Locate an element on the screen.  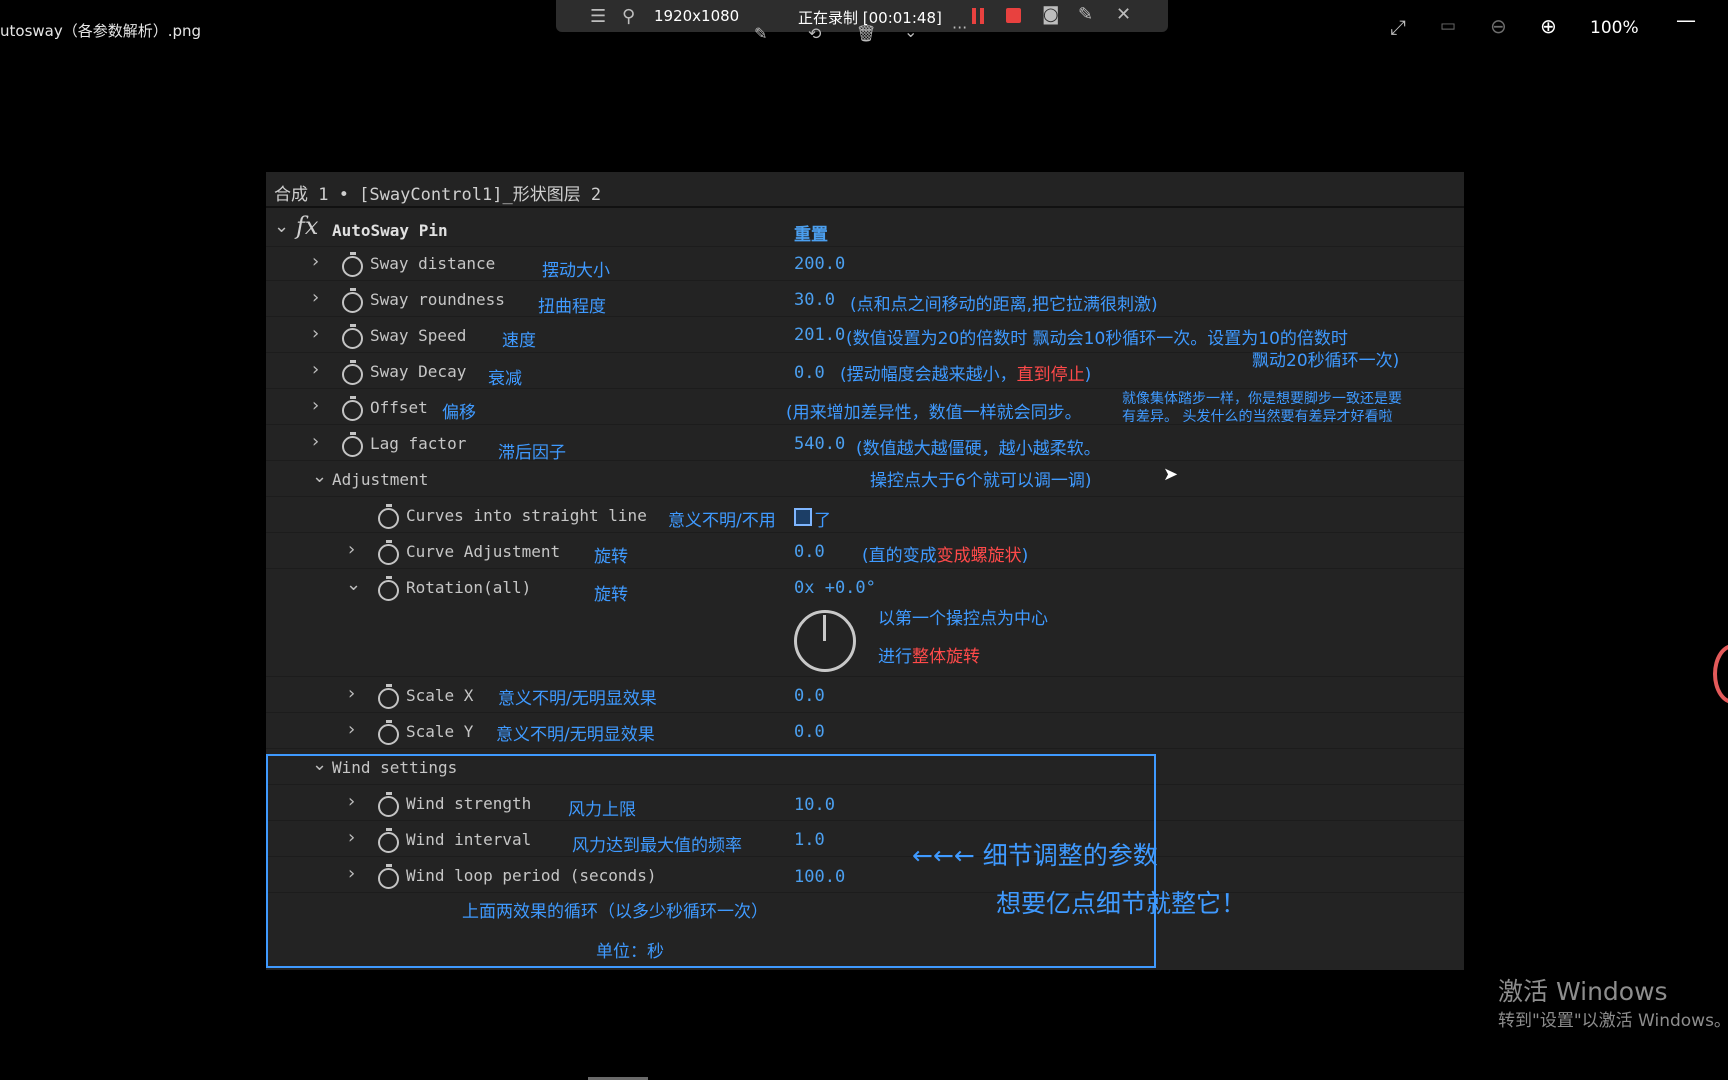
annotation-tail: 了 is located at coordinates (822, 521).